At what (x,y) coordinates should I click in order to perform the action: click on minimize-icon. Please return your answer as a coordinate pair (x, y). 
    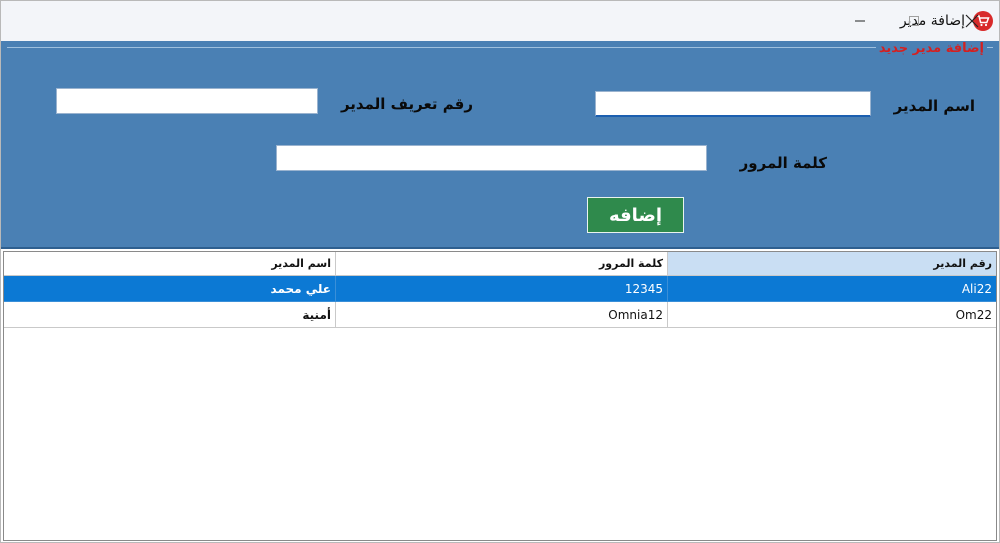
    Looking at the image, I should click on (860, 21).